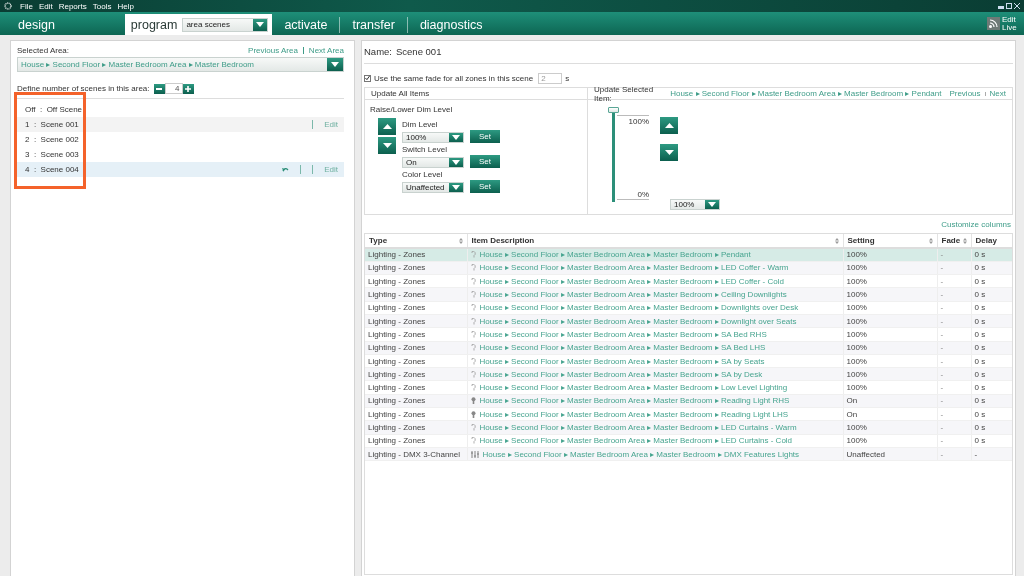 The height and width of the screenshot is (576, 1024). I want to click on table-row: Lighting - Zones House ▸ Second Floor ▸ Master Bedroom Area ▸ Master Bedroom ▸ SA by Seats 100% - 0 s, so click(688, 361).